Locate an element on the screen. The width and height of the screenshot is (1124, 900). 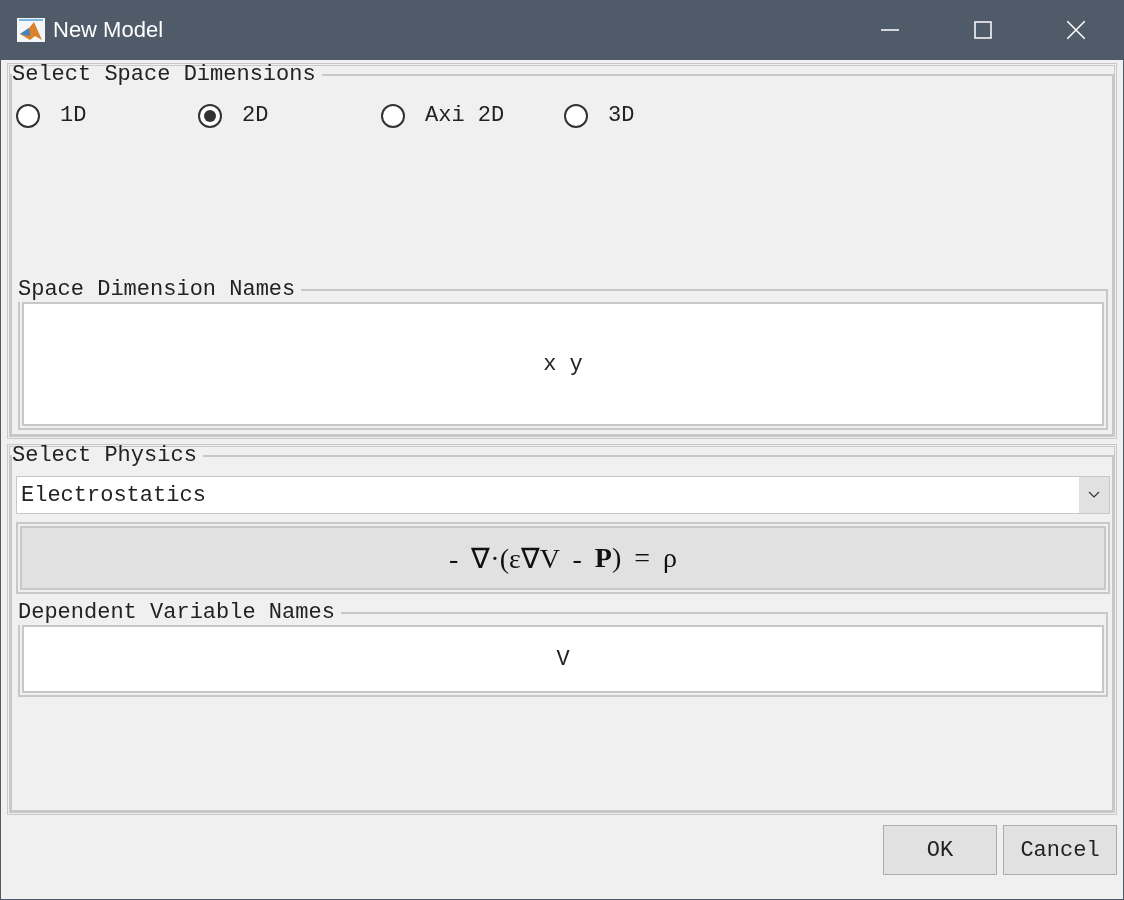
group-title: Select Space Dimensions is located at coordinates (164, 74).